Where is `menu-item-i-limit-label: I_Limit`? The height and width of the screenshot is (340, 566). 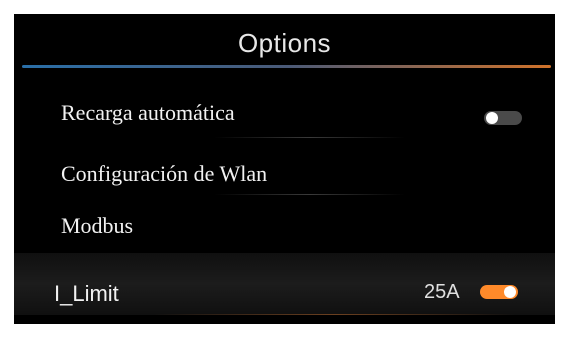
menu-item-i-limit-label: I_Limit is located at coordinates (86, 293).